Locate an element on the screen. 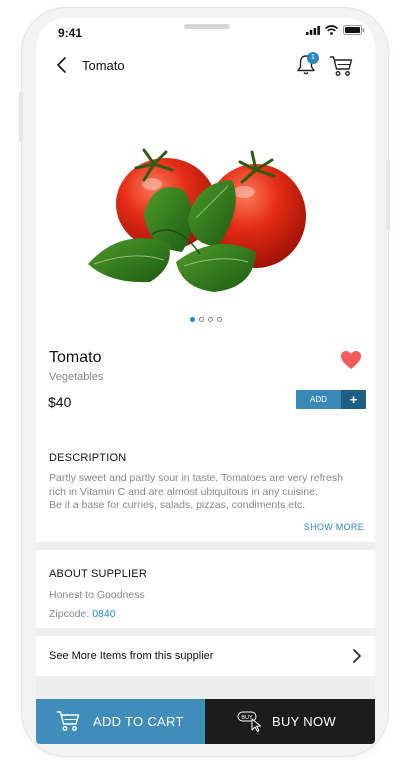 This screenshot has height=760, width=409. add-to-cart-label: ADD TO CART is located at coordinates (138, 721).